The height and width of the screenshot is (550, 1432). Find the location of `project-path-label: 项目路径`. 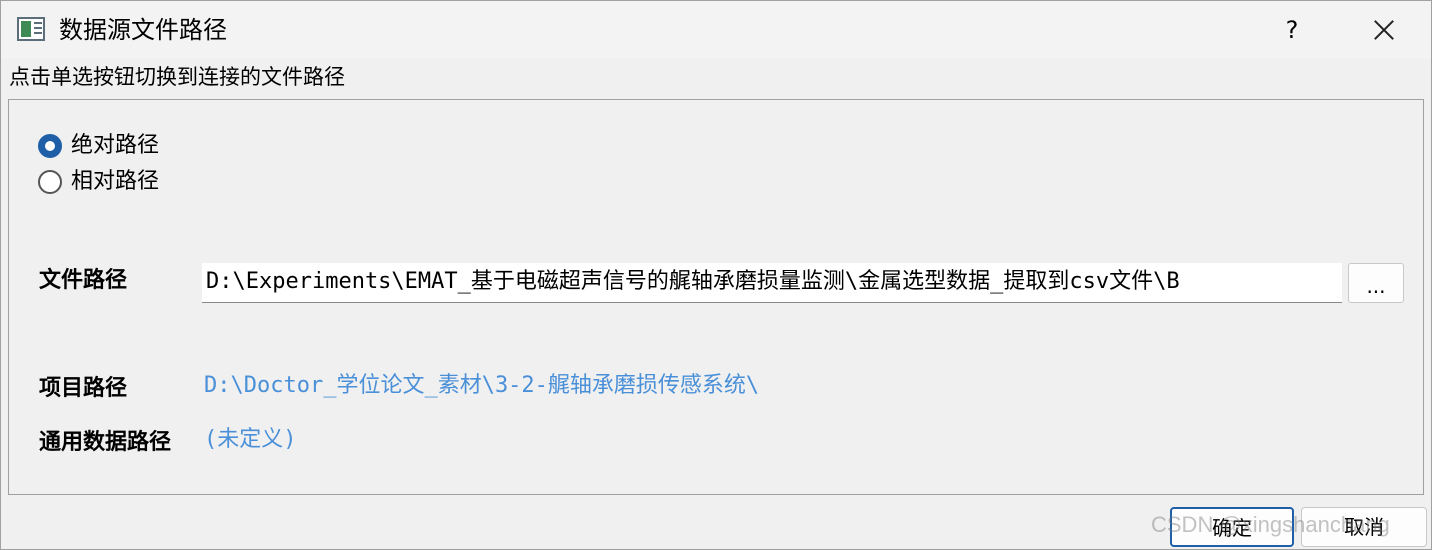

project-path-label: 项目路径 is located at coordinates (83, 388).